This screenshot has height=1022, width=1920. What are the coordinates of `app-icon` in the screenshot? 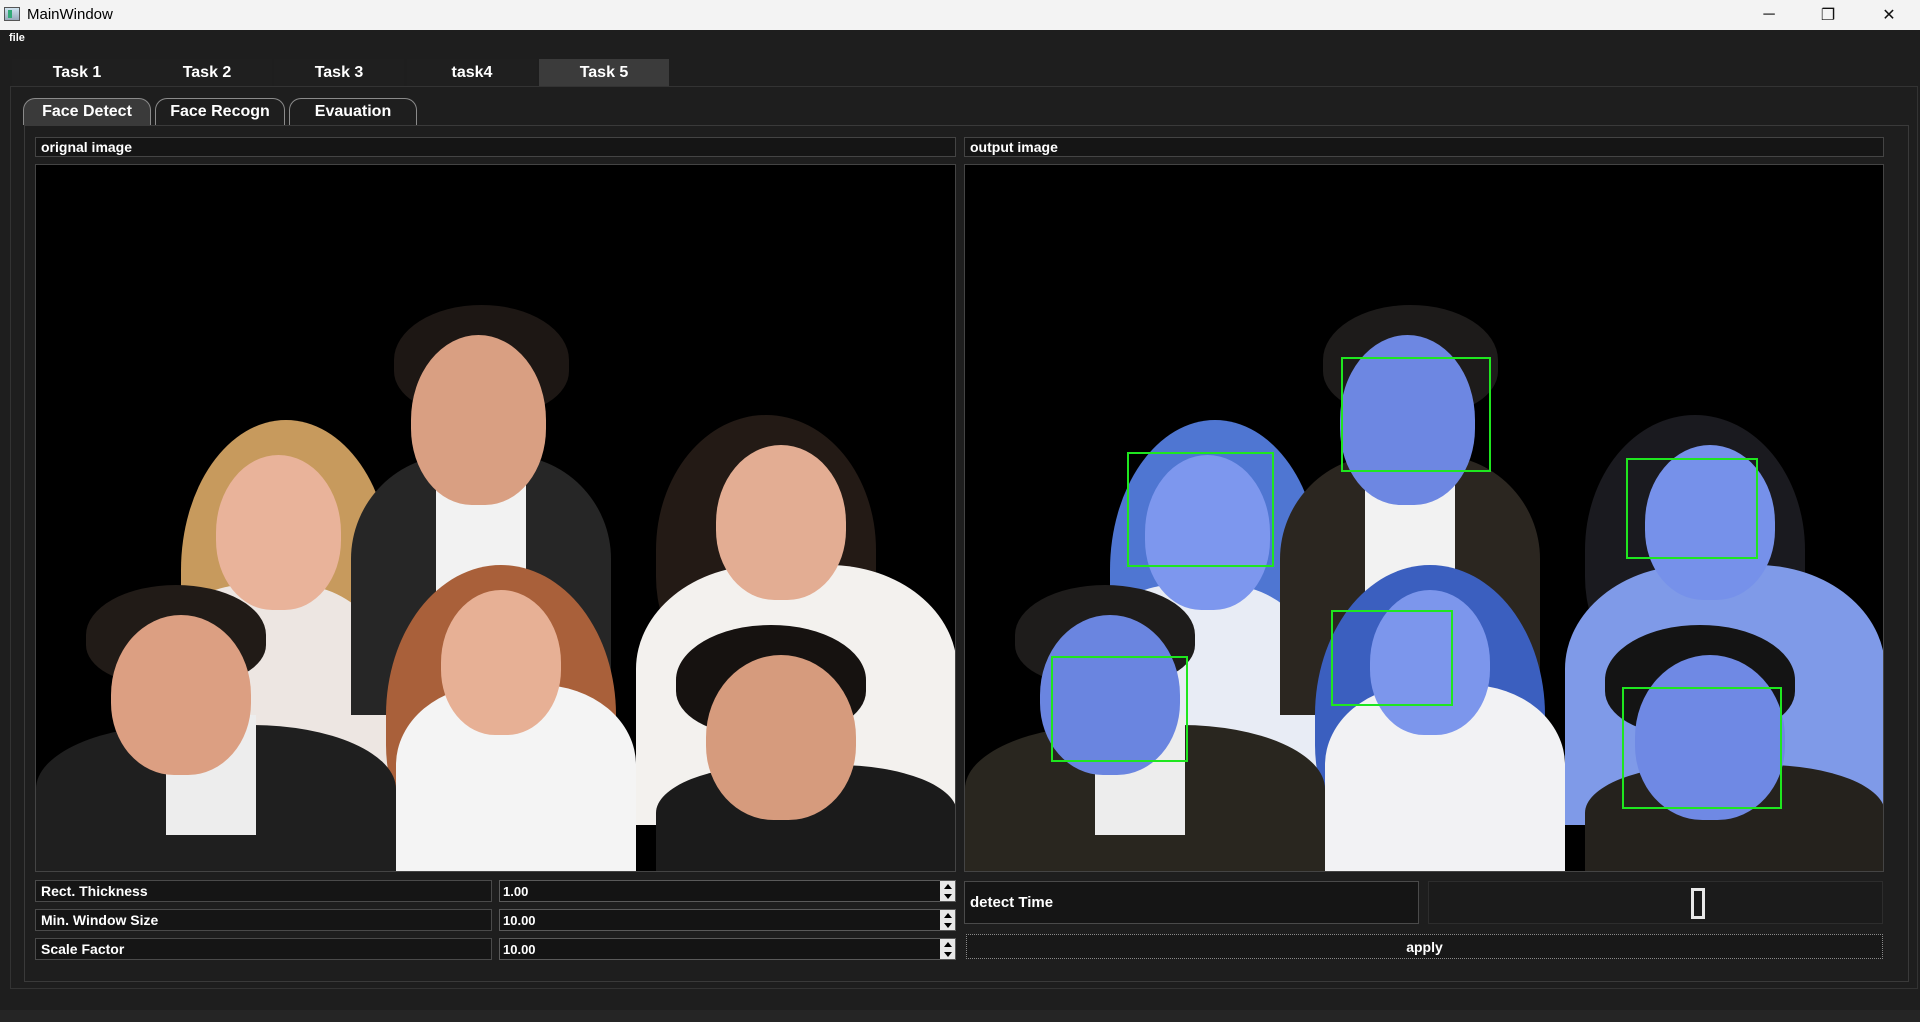 It's located at (12, 14).